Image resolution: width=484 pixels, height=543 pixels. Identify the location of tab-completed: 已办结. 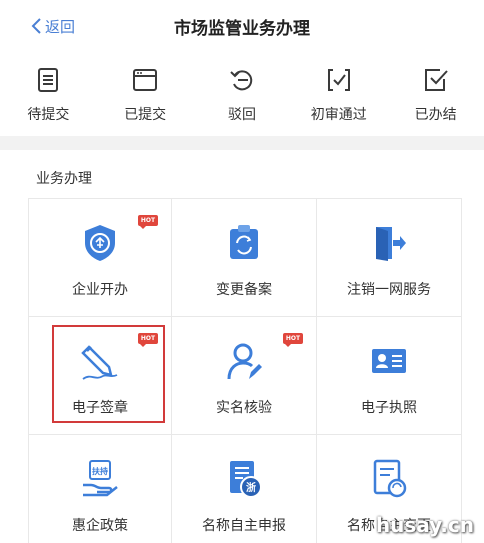
(435, 94).